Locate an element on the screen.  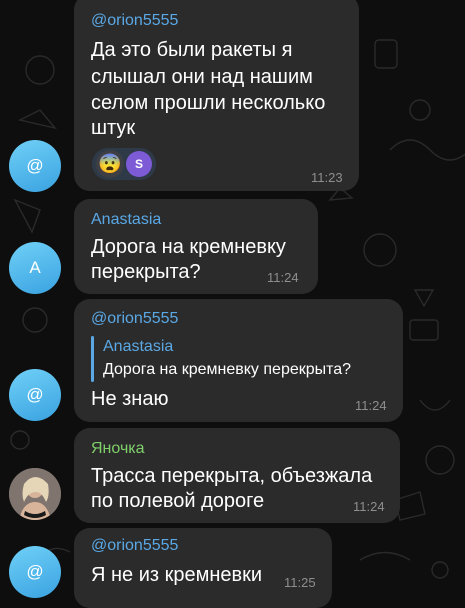
message-text-line: слышал они над нашим is located at coordinates (202, 77).